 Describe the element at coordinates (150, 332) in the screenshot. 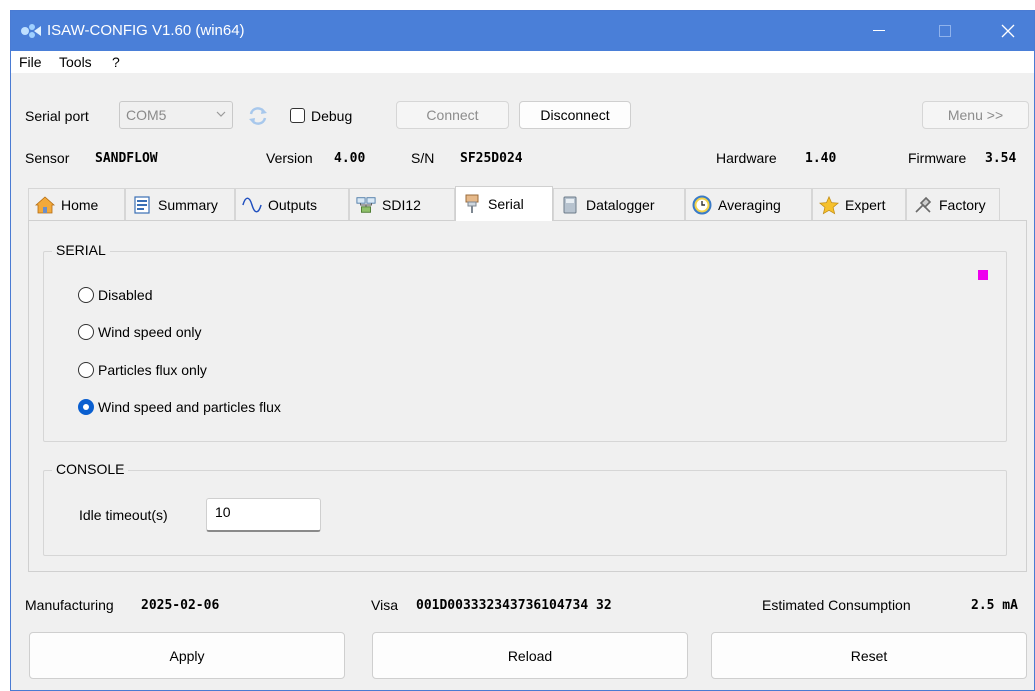

I see `radio-wind-speed-only-label: Wind speed only` at that location.